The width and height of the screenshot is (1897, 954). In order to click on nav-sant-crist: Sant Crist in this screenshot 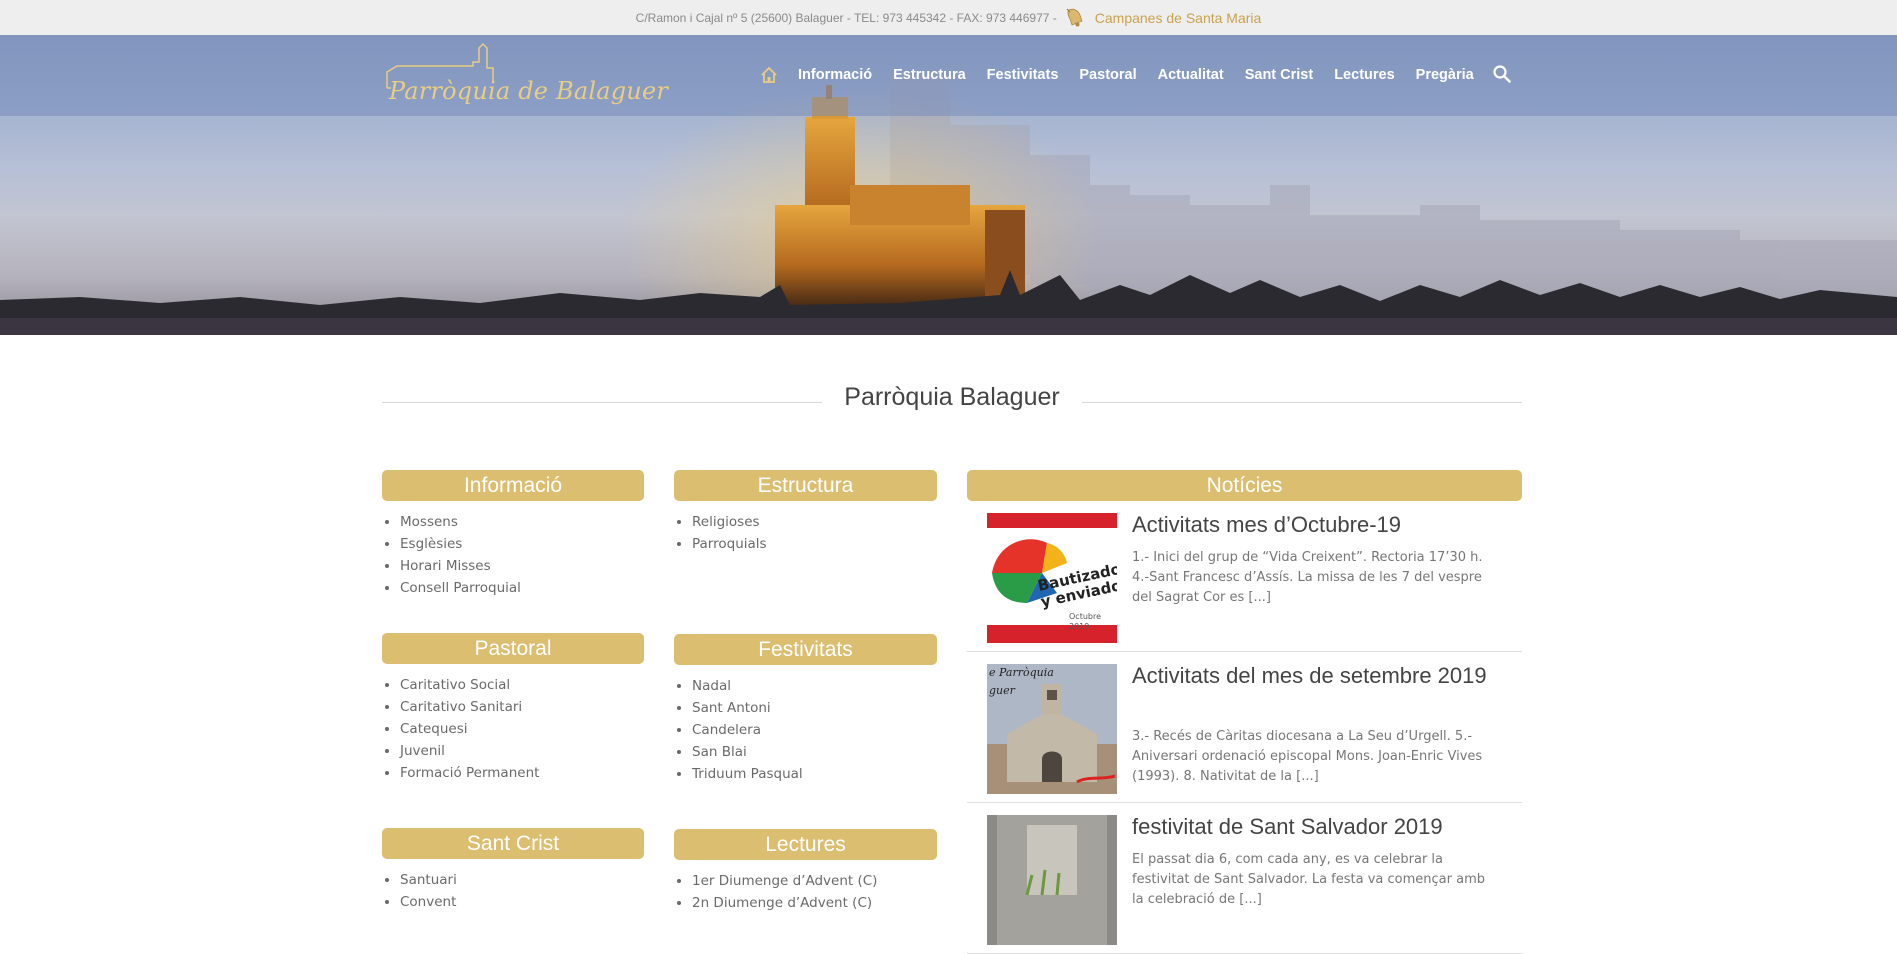, I will do `click(1279, 75)`.